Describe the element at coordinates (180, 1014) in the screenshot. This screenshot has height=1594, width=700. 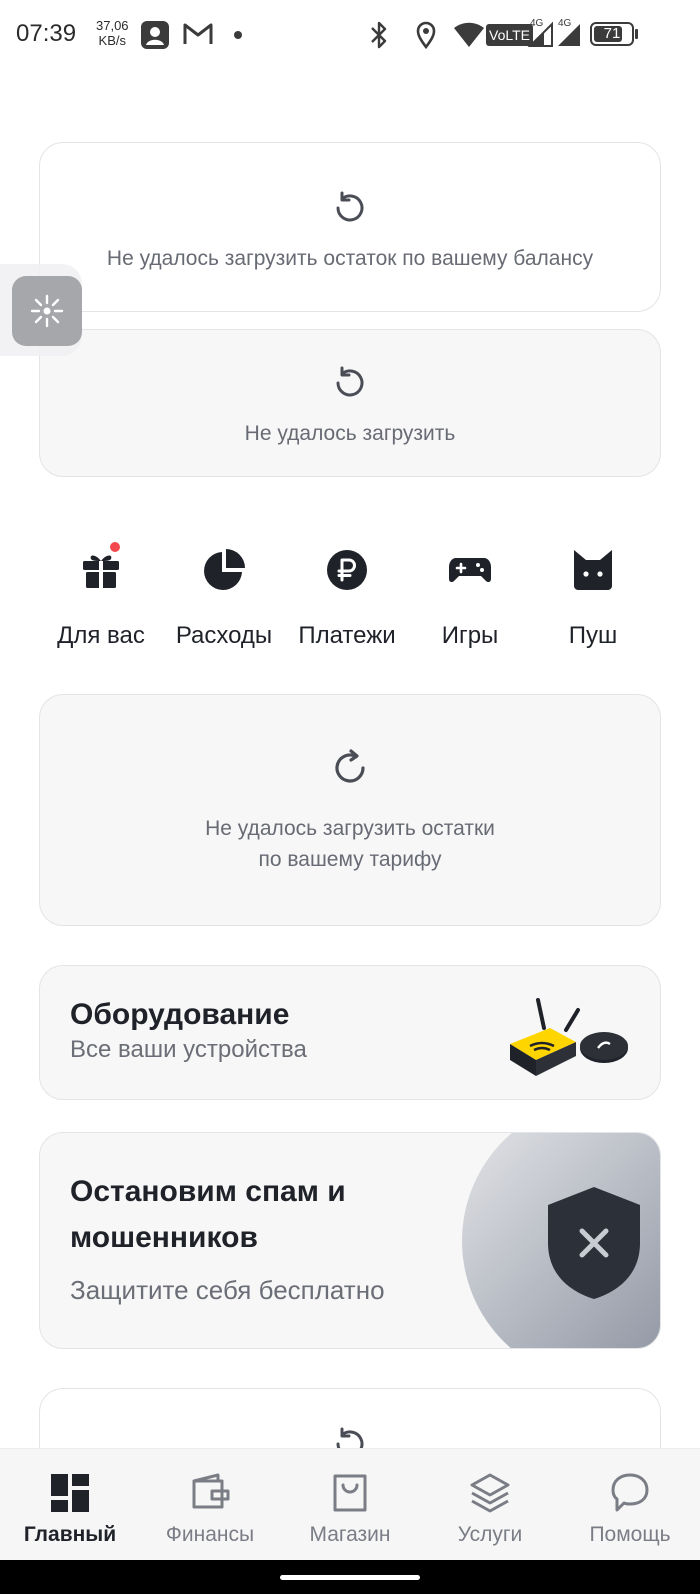
I see `equipment-title: Оборудование` at that location.